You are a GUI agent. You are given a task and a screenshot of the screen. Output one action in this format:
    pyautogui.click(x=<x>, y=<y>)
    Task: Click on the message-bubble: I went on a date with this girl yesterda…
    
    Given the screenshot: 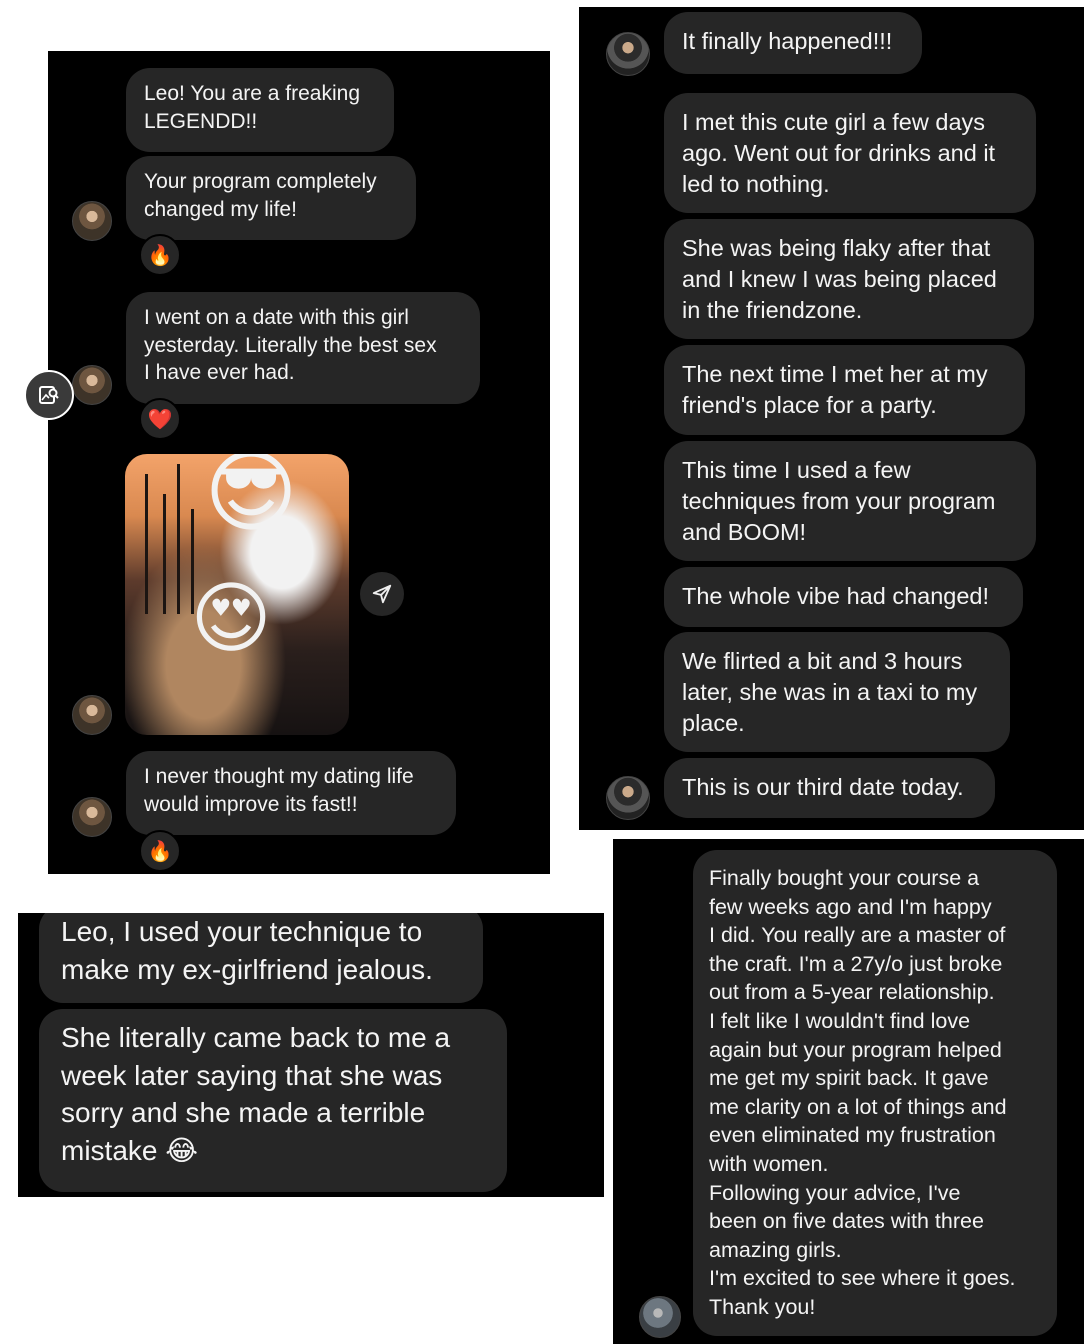 What is the action you would take?
    pyautogui.click(x=303, y=348)
    